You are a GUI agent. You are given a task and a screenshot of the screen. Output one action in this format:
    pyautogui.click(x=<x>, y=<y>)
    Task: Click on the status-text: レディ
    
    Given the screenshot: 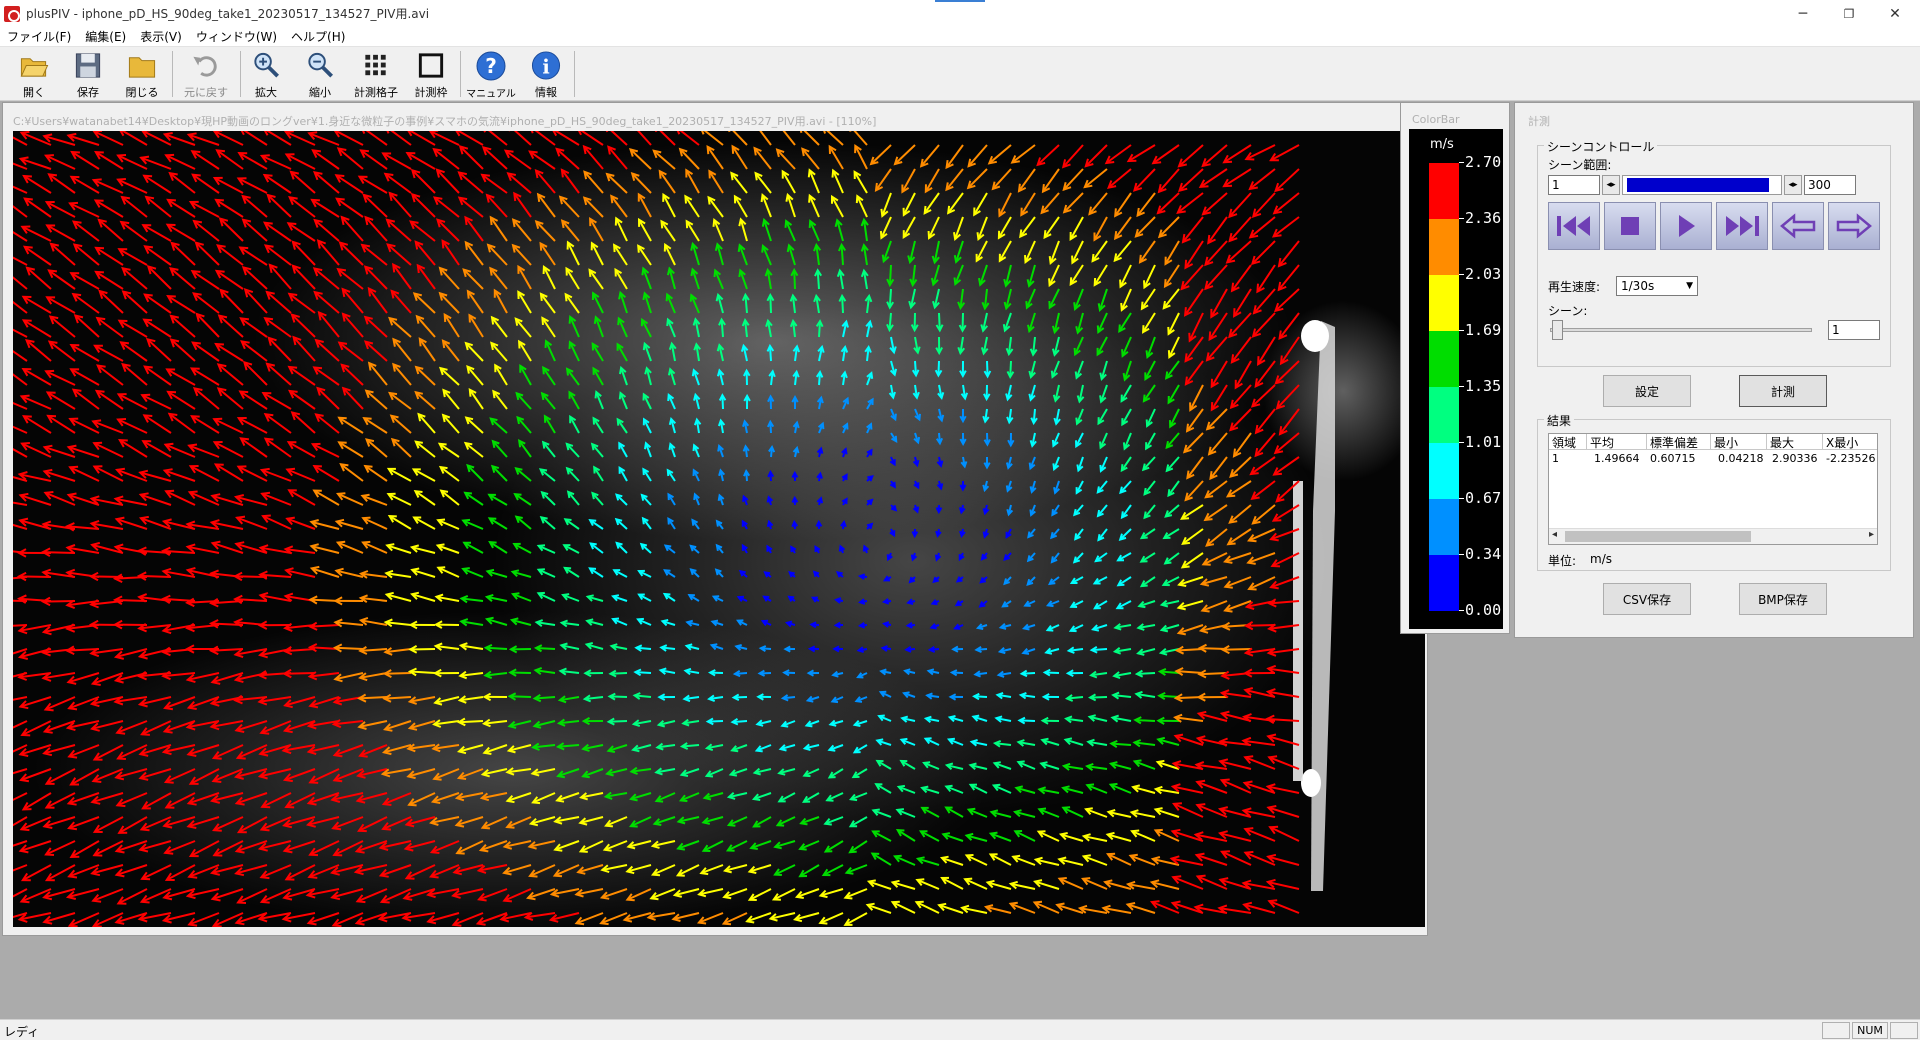 What is the action you would take?
    pyautogui.click(x=22, y=1032)
    